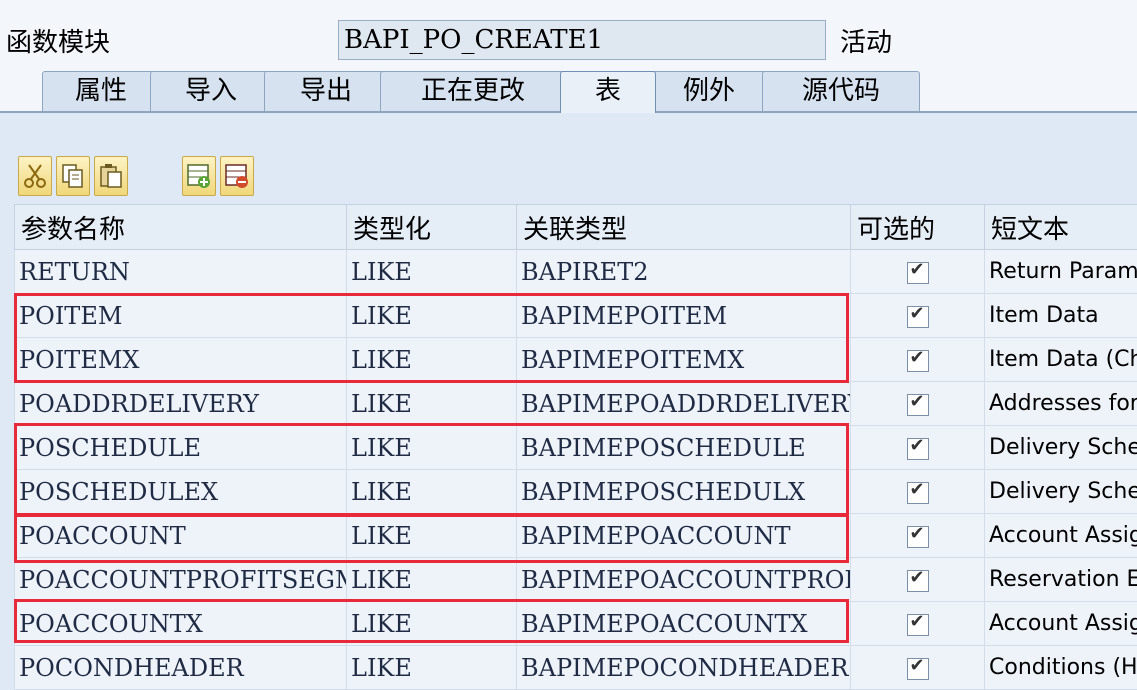 The width and height of the screenshot is (1137, 690). Describe the element at coordinates (101, 92) in the screenshot. I see `tab-attributes: 属性` at that location.